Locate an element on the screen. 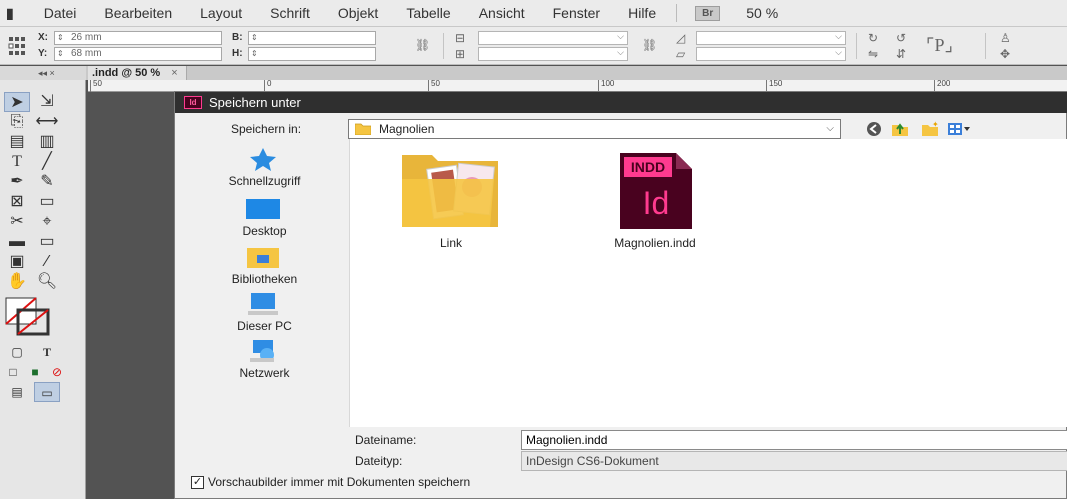 The height and width of the screenshot is (499, 1067). file-name: Magnolien.indd is located at coordinates (655, 243).